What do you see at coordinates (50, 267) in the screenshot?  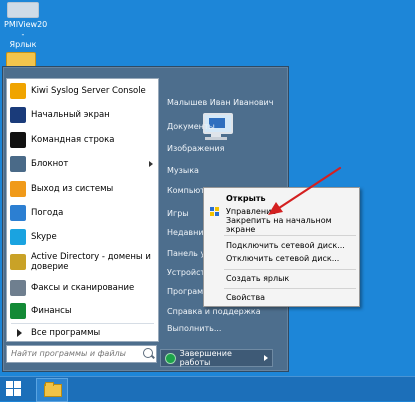 I see `program-label-line2: доверие` at bounding box center [50, 267].